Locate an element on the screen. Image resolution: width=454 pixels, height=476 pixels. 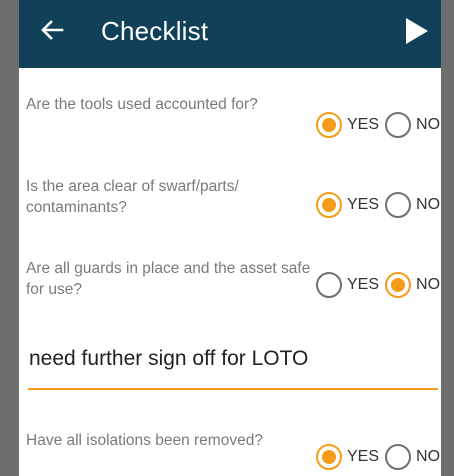
question-text-4: Have all isolations been removed? is located at coordinates (144, 440).